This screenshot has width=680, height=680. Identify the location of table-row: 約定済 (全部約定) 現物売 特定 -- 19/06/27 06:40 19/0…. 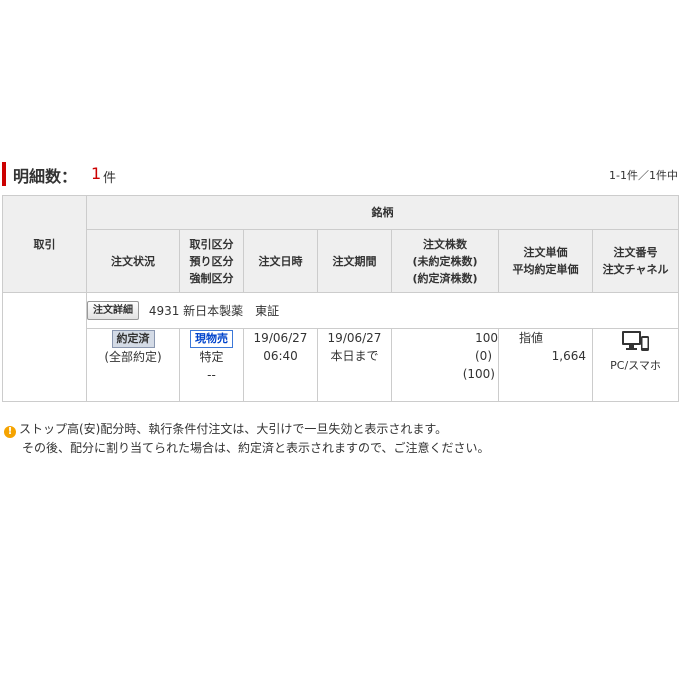
(341, 365).